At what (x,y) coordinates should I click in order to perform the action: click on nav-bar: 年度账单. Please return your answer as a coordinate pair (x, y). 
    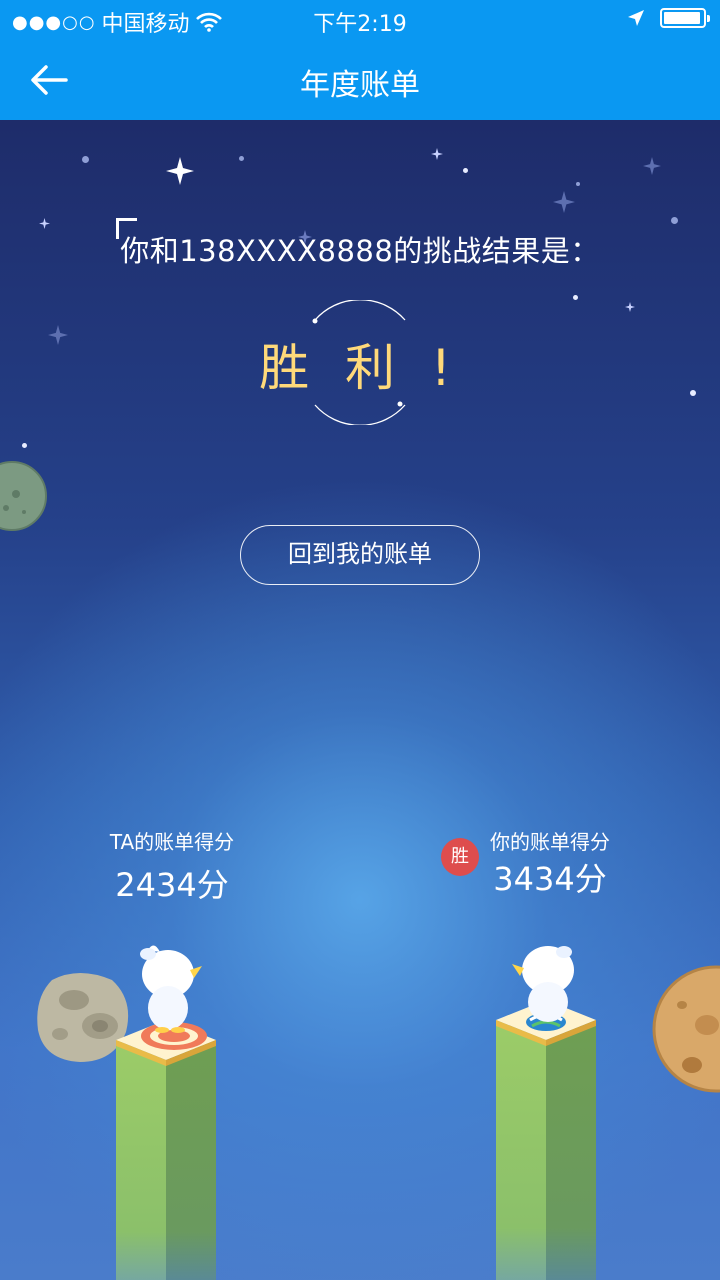
    Looking at the image, I should click on (360, 80).